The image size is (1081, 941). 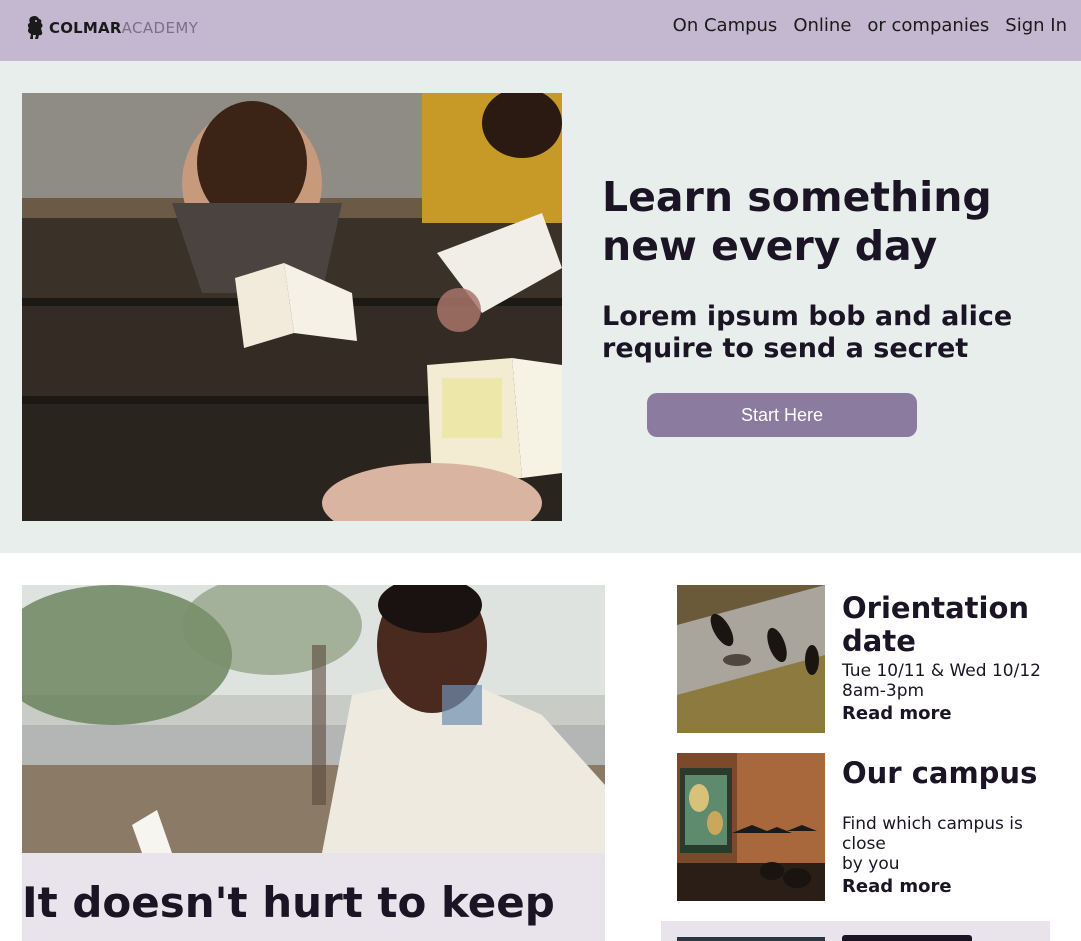 I want to click on start-here-button: Start Here, so click(x=782, y=415).